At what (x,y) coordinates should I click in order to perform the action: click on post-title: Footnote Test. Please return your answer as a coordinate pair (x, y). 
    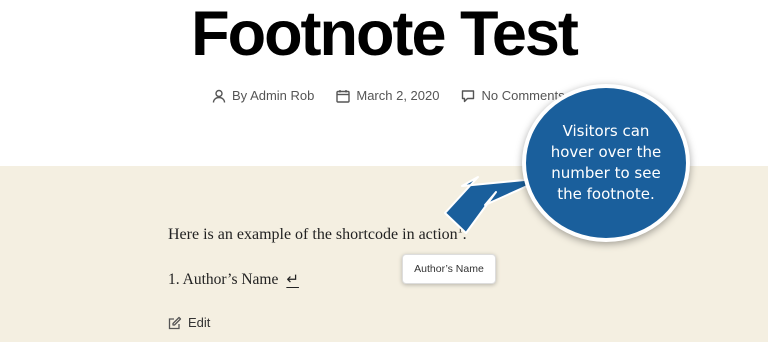
    Looking at the image, I should click on (385, 34).